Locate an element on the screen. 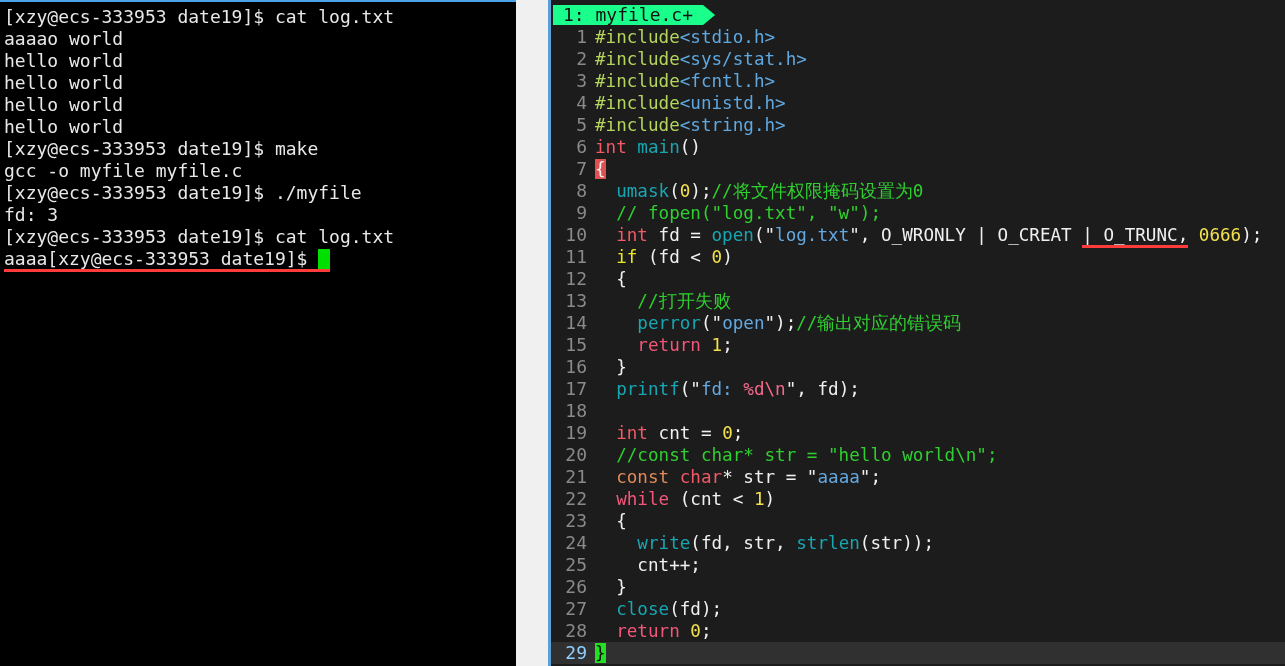  line-number: 15 is located at coordinates (576, 345).